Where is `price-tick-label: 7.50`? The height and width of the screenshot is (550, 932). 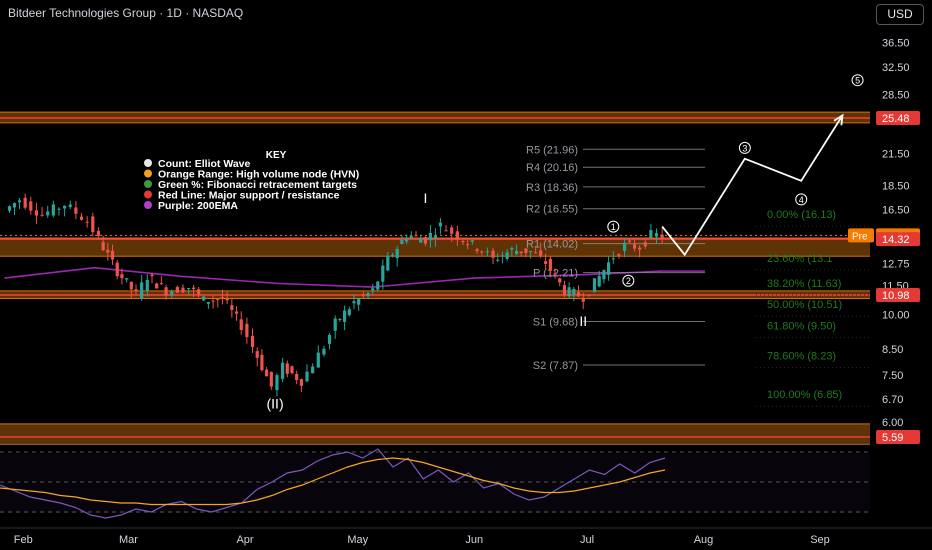
price-tick-label: 7.50 is located at coordinates (892, 376).